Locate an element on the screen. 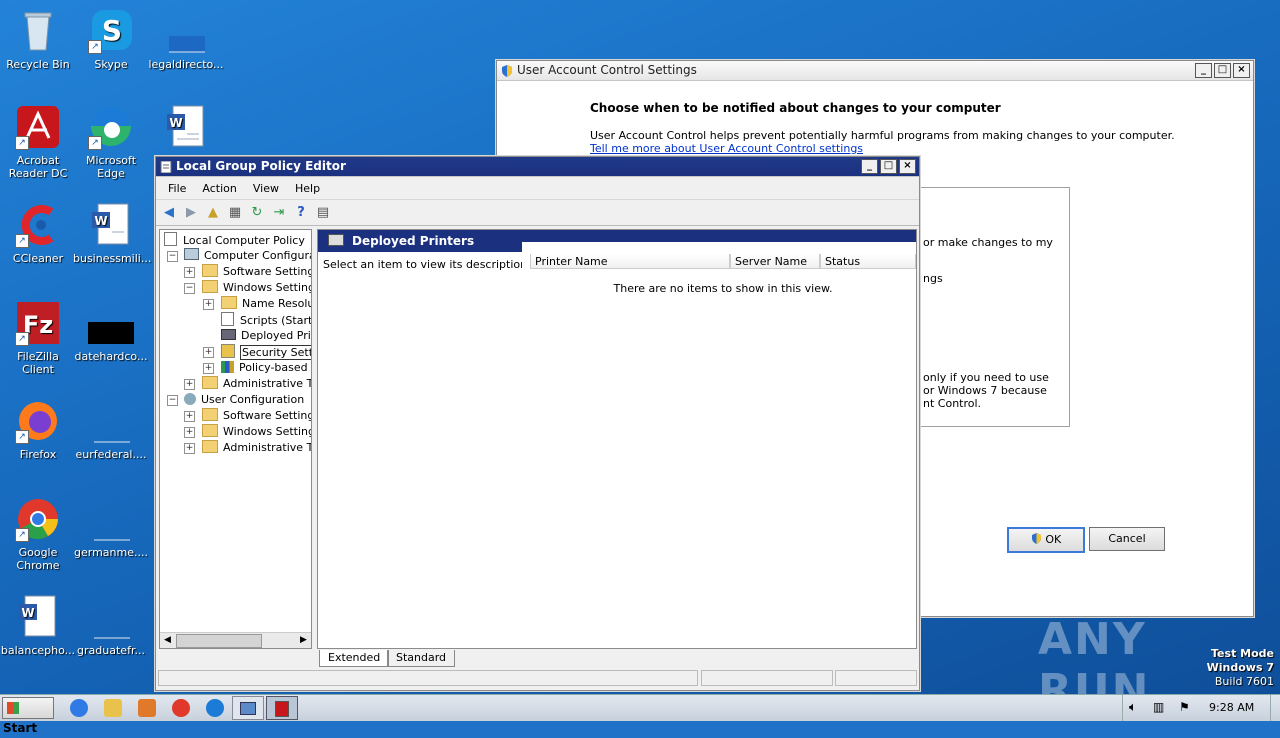  os-text: Windows 7 is located at coordinates (1240, 667).